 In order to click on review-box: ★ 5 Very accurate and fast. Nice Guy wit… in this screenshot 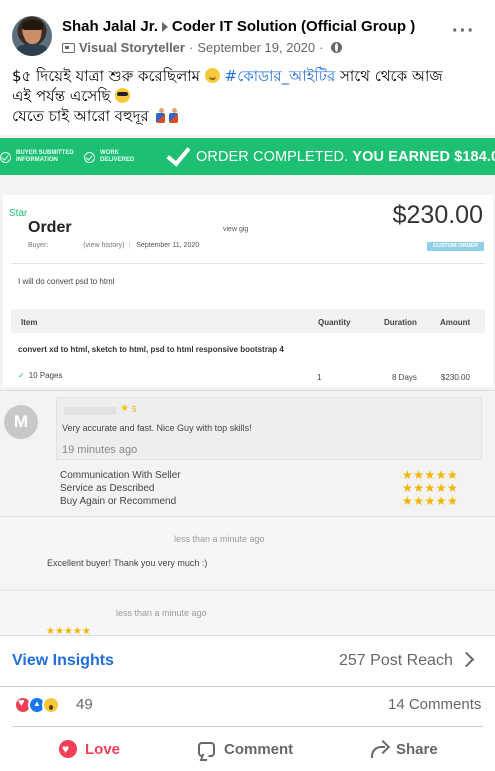, I will do `click(269, 428)`.